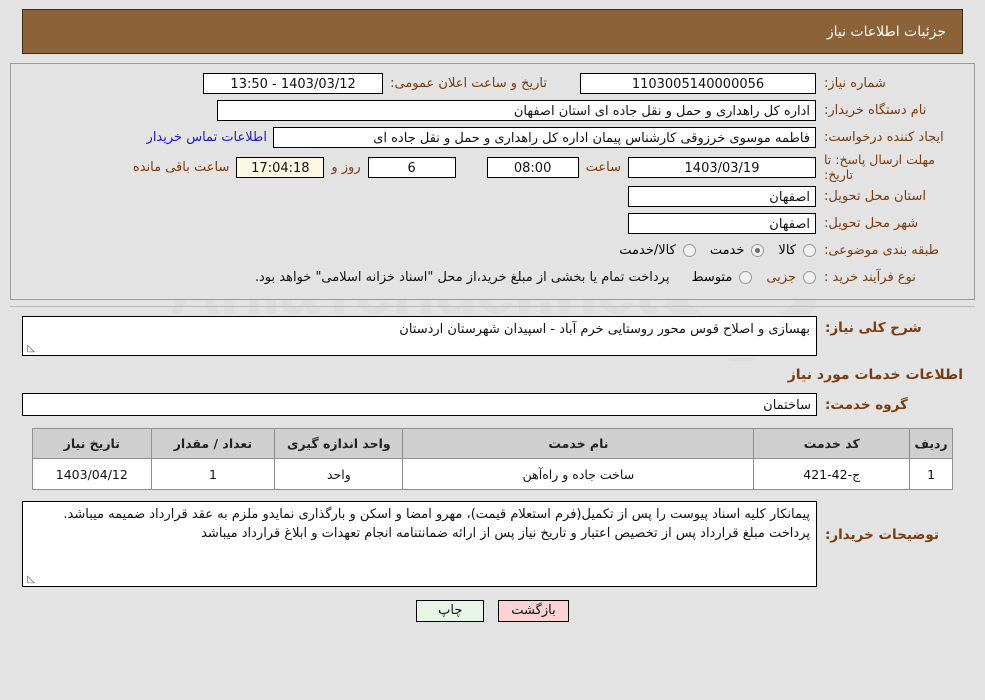 The height and width of the screenshot is (700, 985). What do you see at coordinates (647, 250) in the screenshot?
I see `radio-category-label-2: کالا/خدمت` at bounding box center [647, 250].